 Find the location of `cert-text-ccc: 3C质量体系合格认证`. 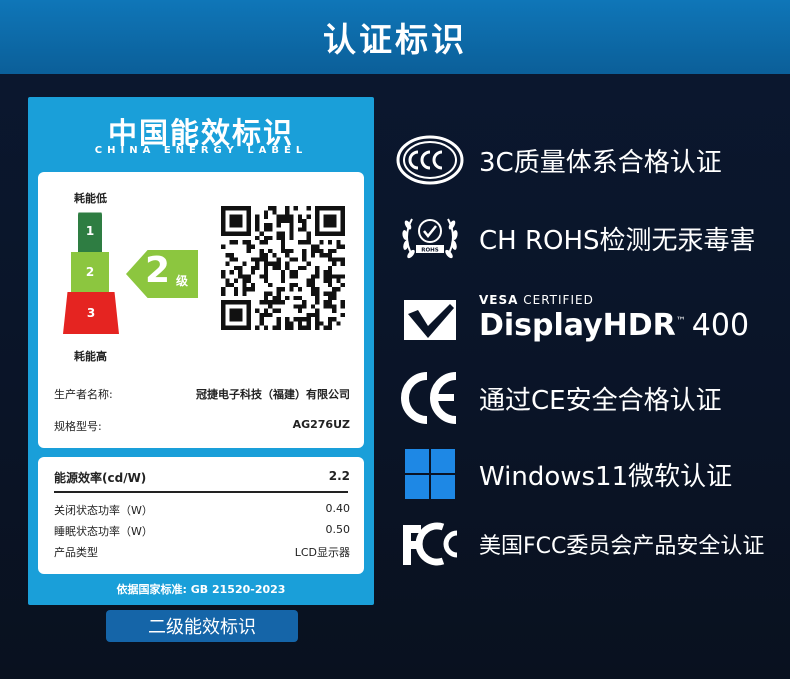

cert-text-ccc: 3C质量体系合格认证 is located at coordinates (600, 162).